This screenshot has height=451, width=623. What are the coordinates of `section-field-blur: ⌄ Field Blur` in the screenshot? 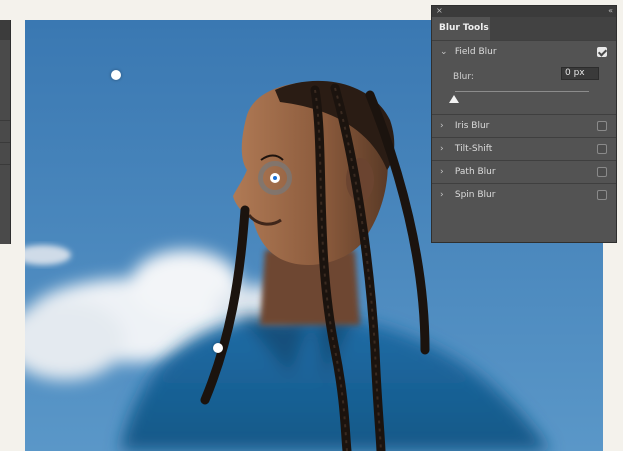 It's located at (524, 51).